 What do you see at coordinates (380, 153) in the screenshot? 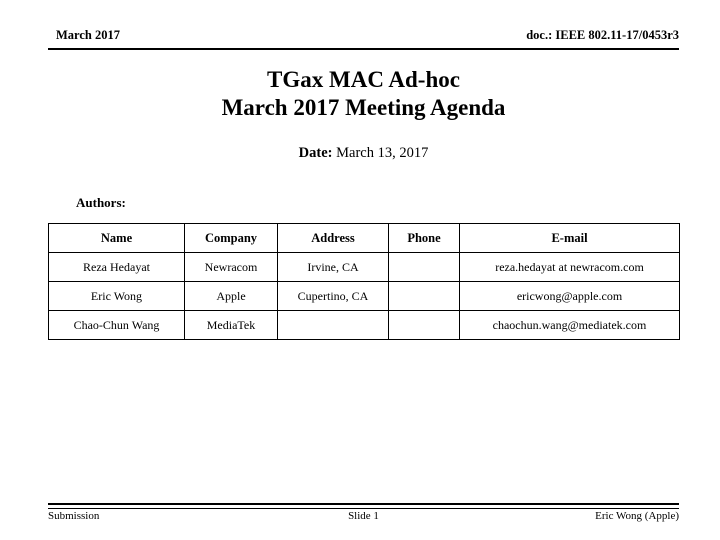
I see `meeting-date-value: March 13, 2017` at bounding box center [380, 153].